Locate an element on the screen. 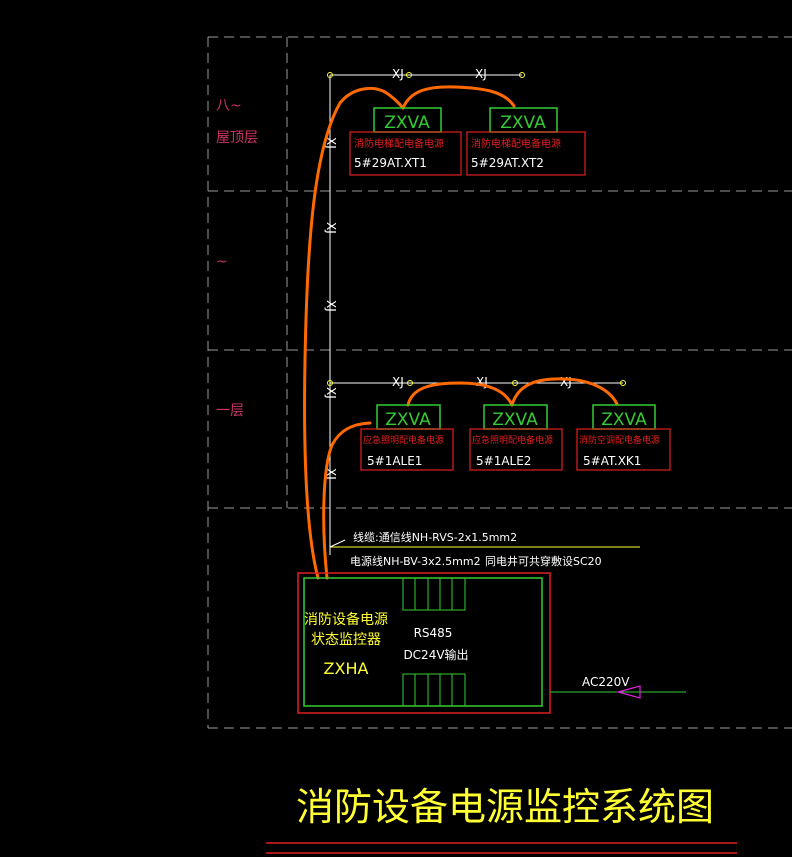 This screenshot has width=792, height=857. module-m1: ZXVA 消防电梯配电备电源 5#29AT.XT1 is located at coordinates (405, 141).